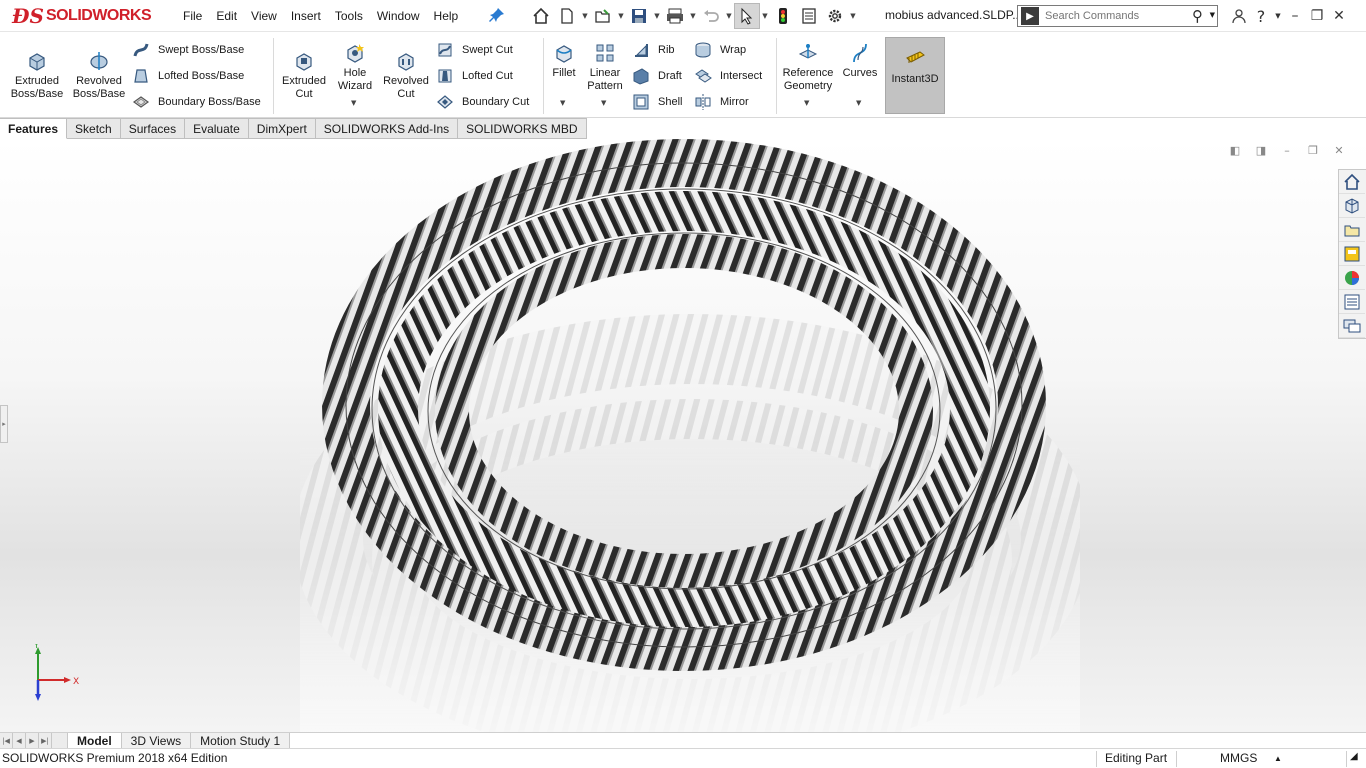 This screenshot has height=768, width=1366. Describe the element at coordinates (1352, 278) in the screenshot. I see `appearances-scenes-icon` at that location.